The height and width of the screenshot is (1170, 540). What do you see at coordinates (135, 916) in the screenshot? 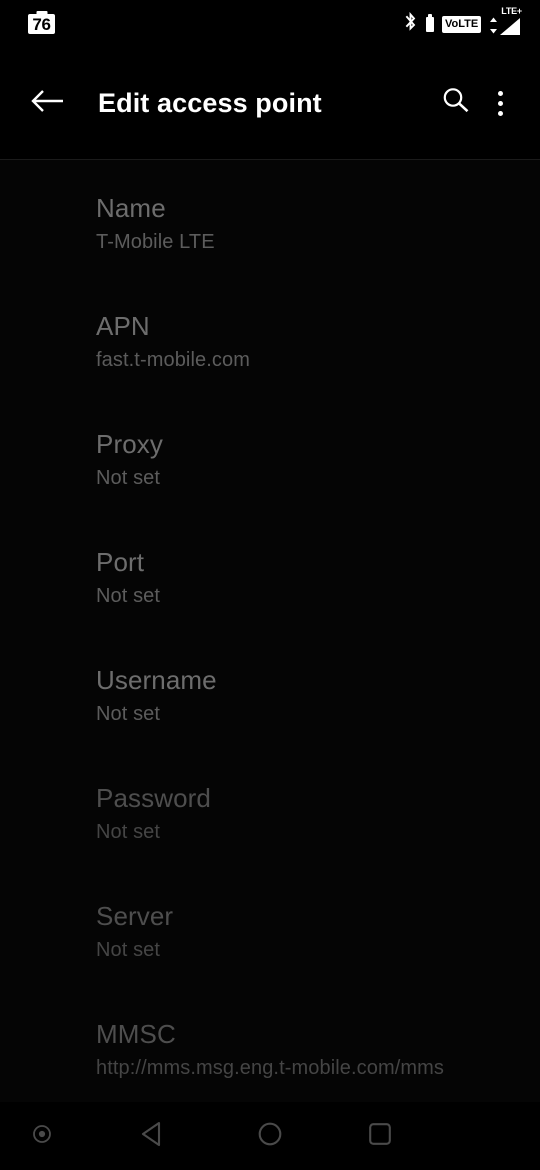
I see `pref-title: Server` at bounding box center [135, 916].